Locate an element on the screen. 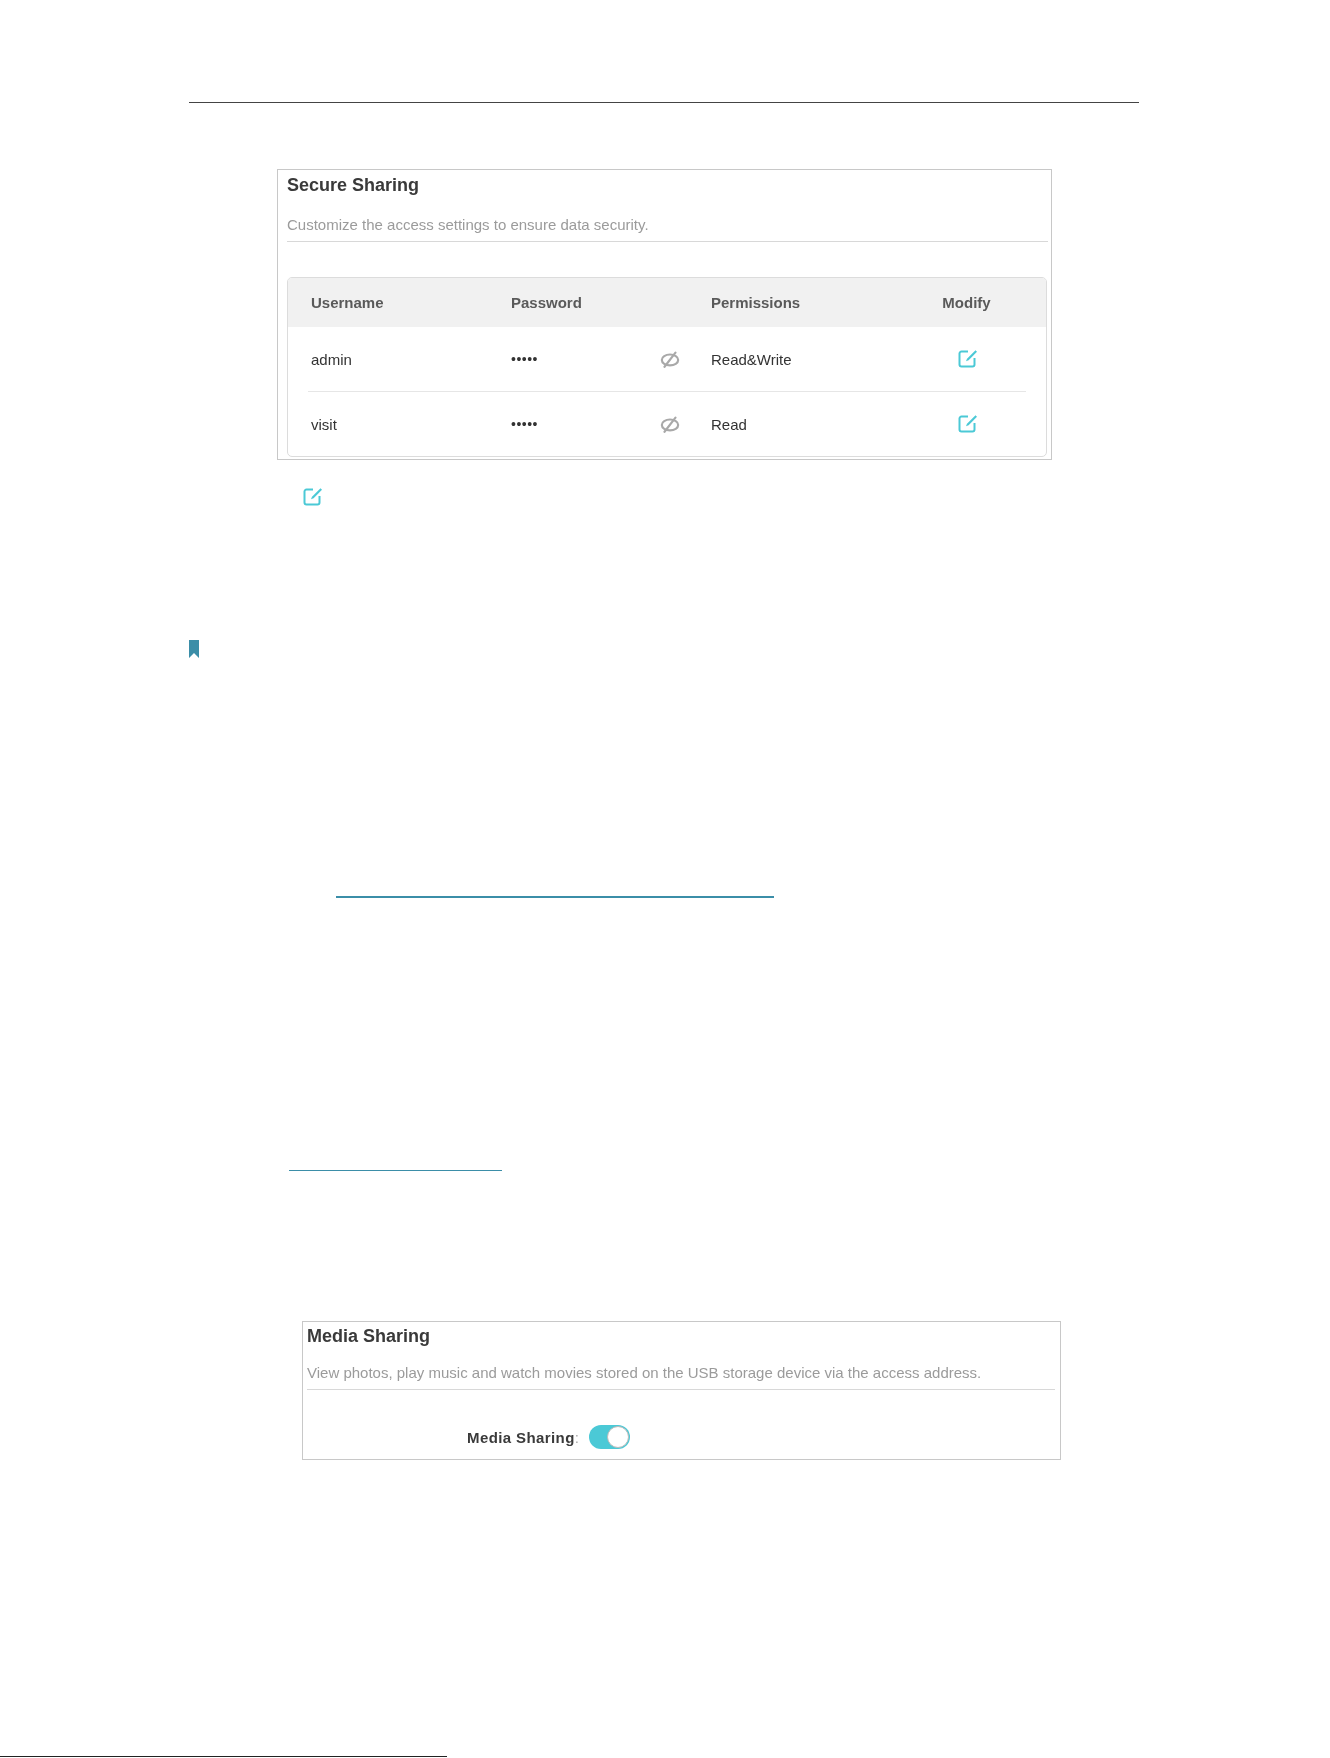 This screenshot has width=1330, height=1758. column-header: Username is located at coordinates (347, 302).